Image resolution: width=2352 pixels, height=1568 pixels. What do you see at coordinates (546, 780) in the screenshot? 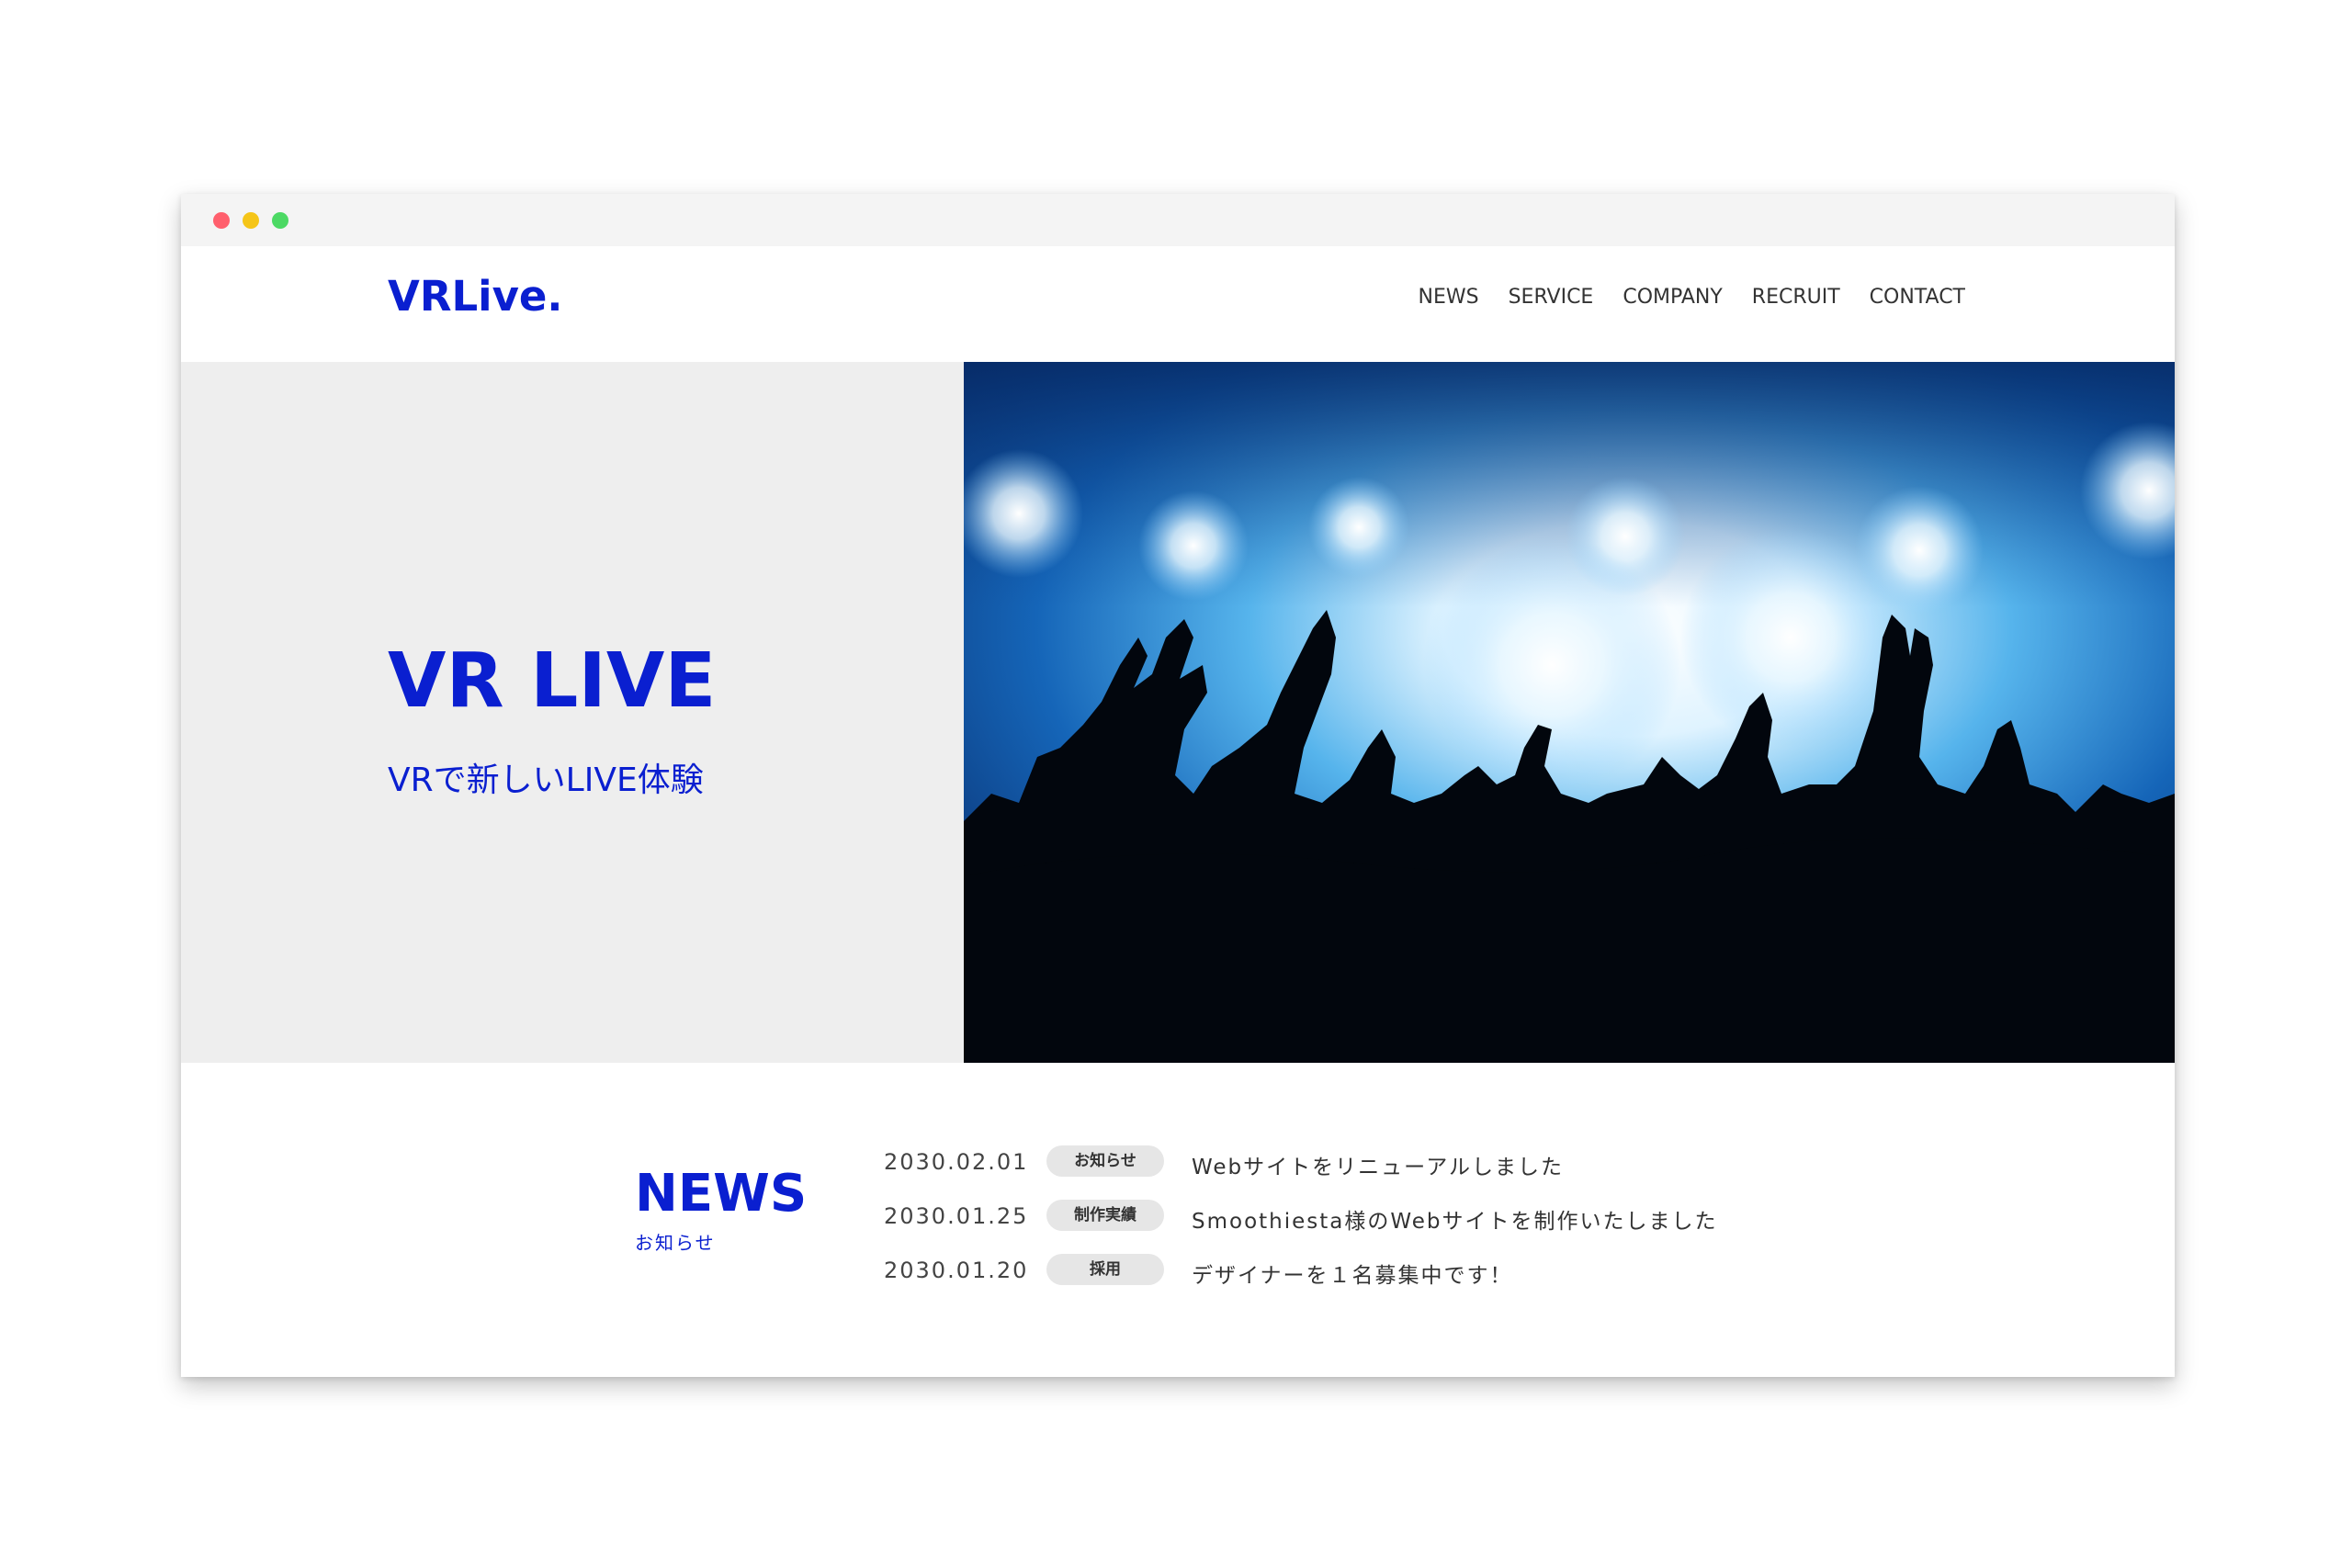
I see `hero-subtitle: VRで新しいLIVE体験` at bounding box center [546, 780].